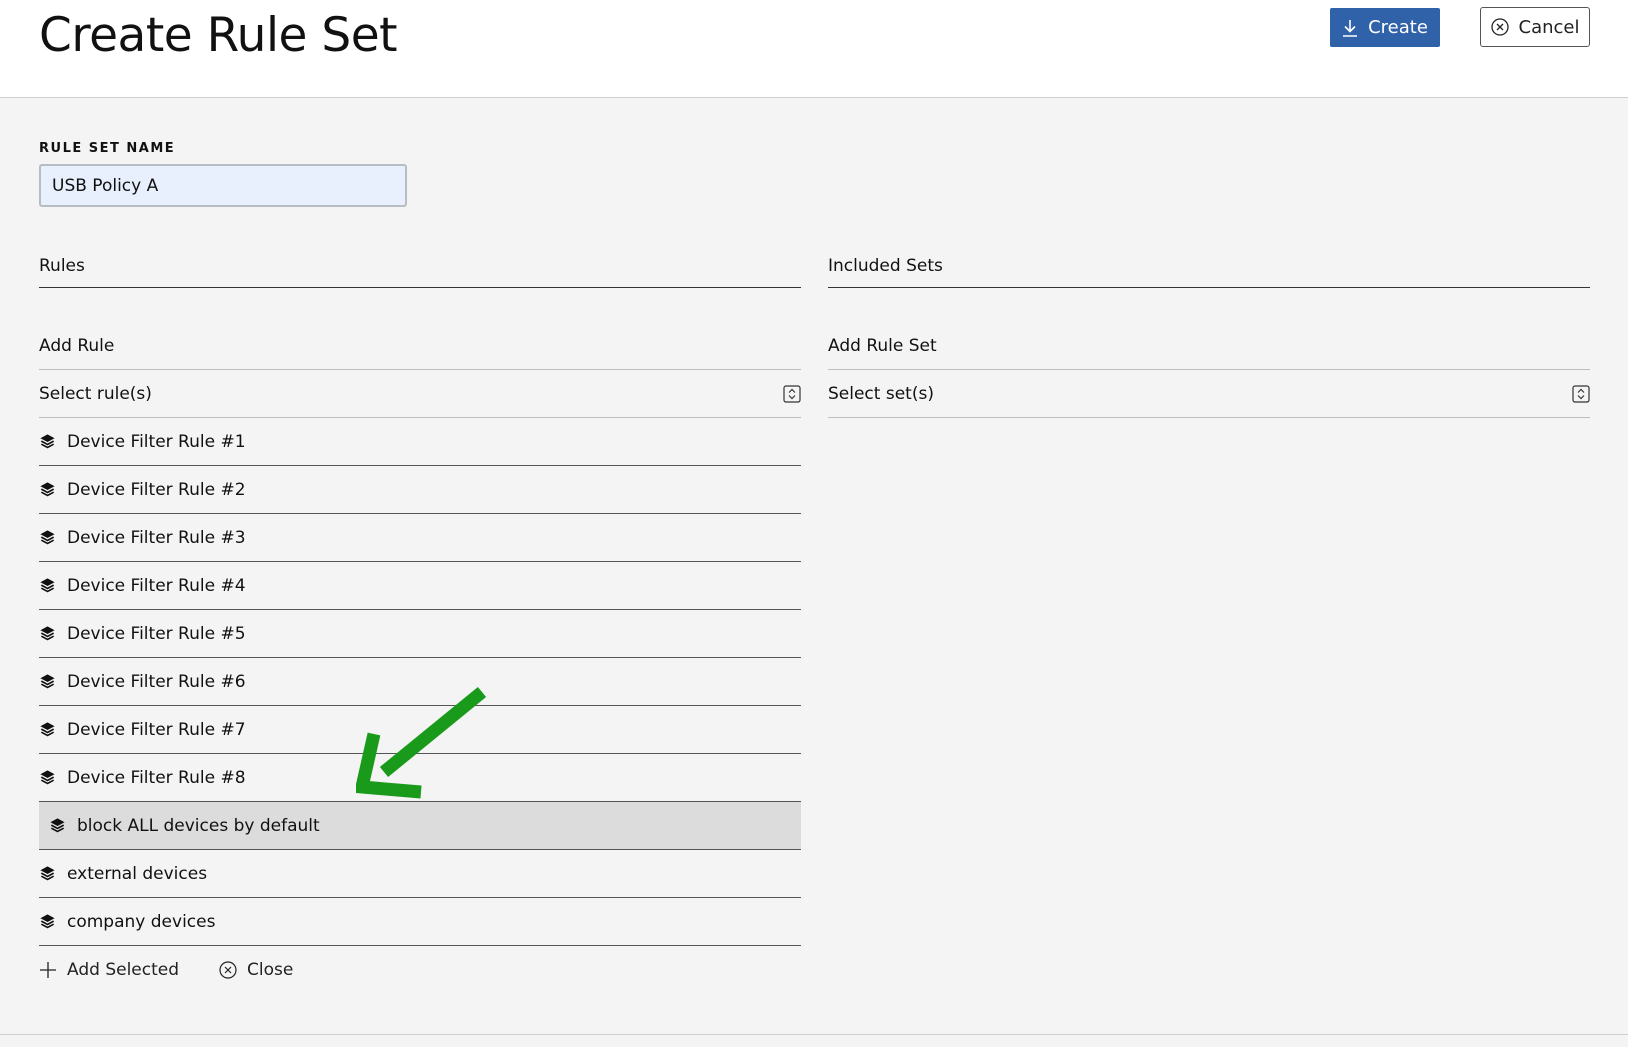 This screenshot has width=1628, height=1047. Describe the element at coordinates (156, 489) in the screenshot. I see `rule-option-label: Device Filter Rule #2` at that location.